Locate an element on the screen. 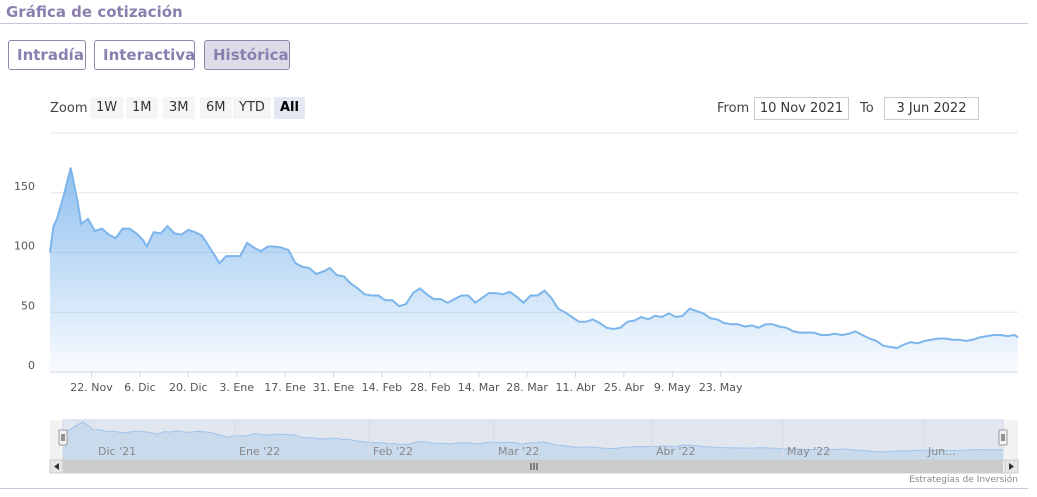  scrollbar is located at coordinates (534, 466).